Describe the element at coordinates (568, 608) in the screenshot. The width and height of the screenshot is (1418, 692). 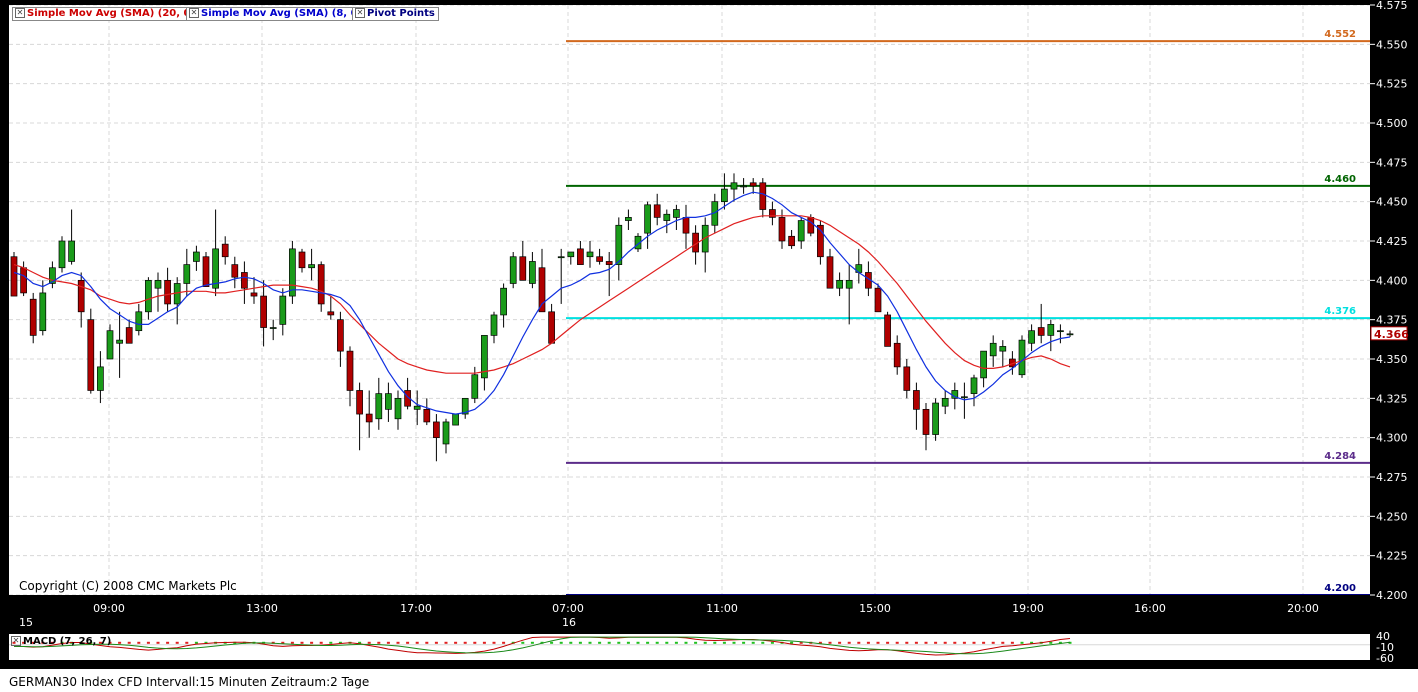
I see `x-tick-label: 07:00` at that location.